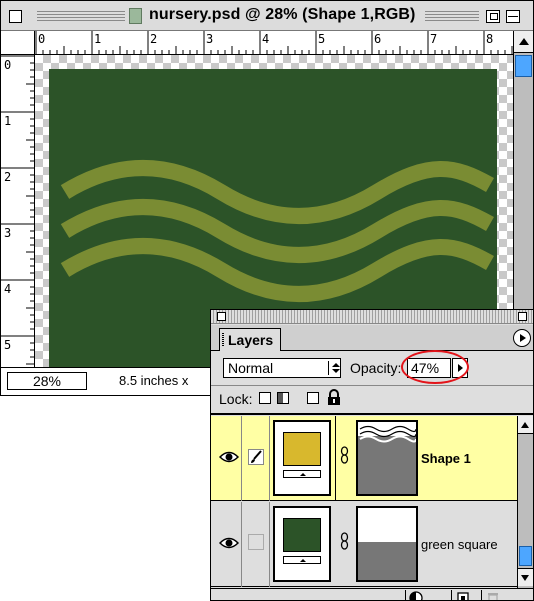 The height and width of the screenshot is (601, 534). I want to click on ruler-v-label: 4, so click(8, 289).